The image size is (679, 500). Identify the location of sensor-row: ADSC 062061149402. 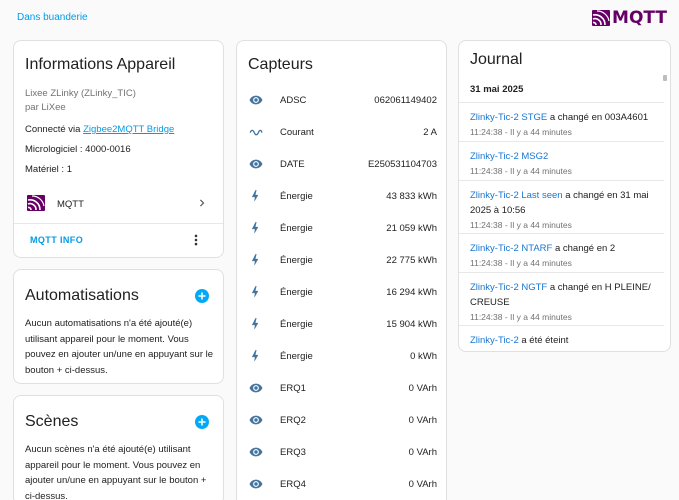
(341, 100).